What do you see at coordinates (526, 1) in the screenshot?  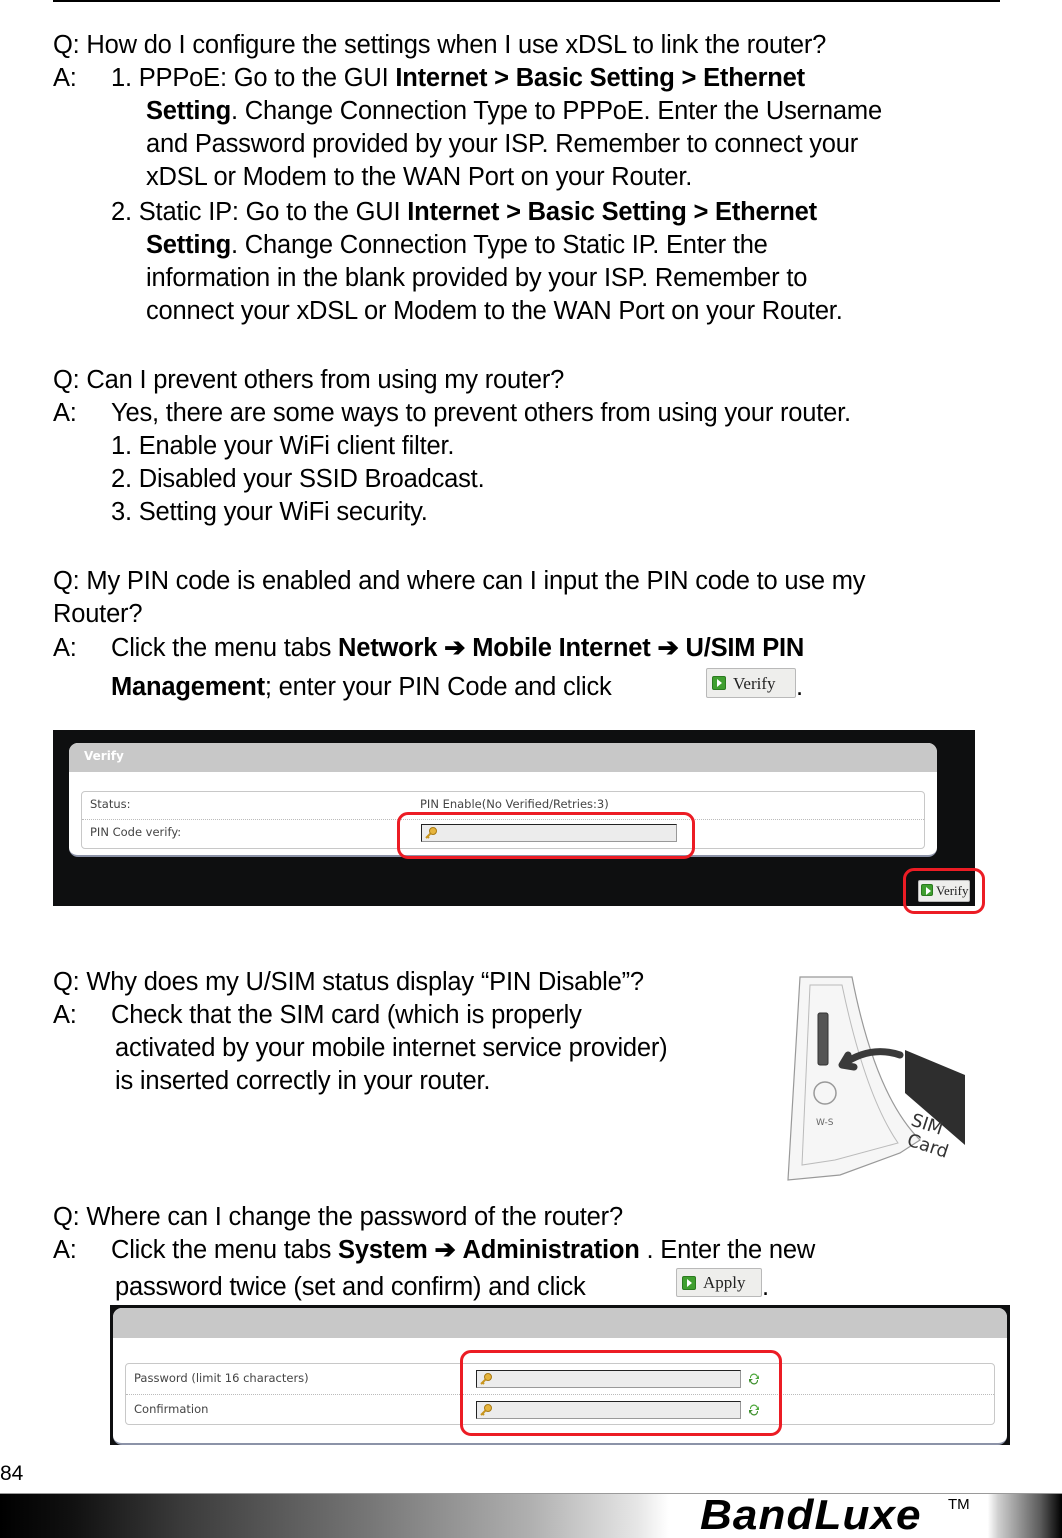 I see `top-rule` at bounding box center [526, 1].